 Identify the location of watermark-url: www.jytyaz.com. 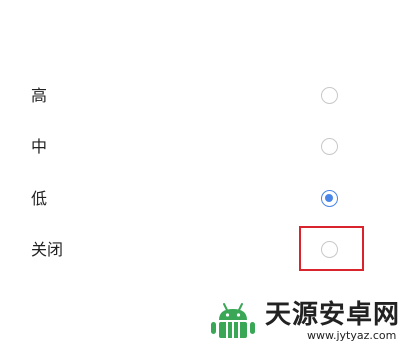
(352, 335).